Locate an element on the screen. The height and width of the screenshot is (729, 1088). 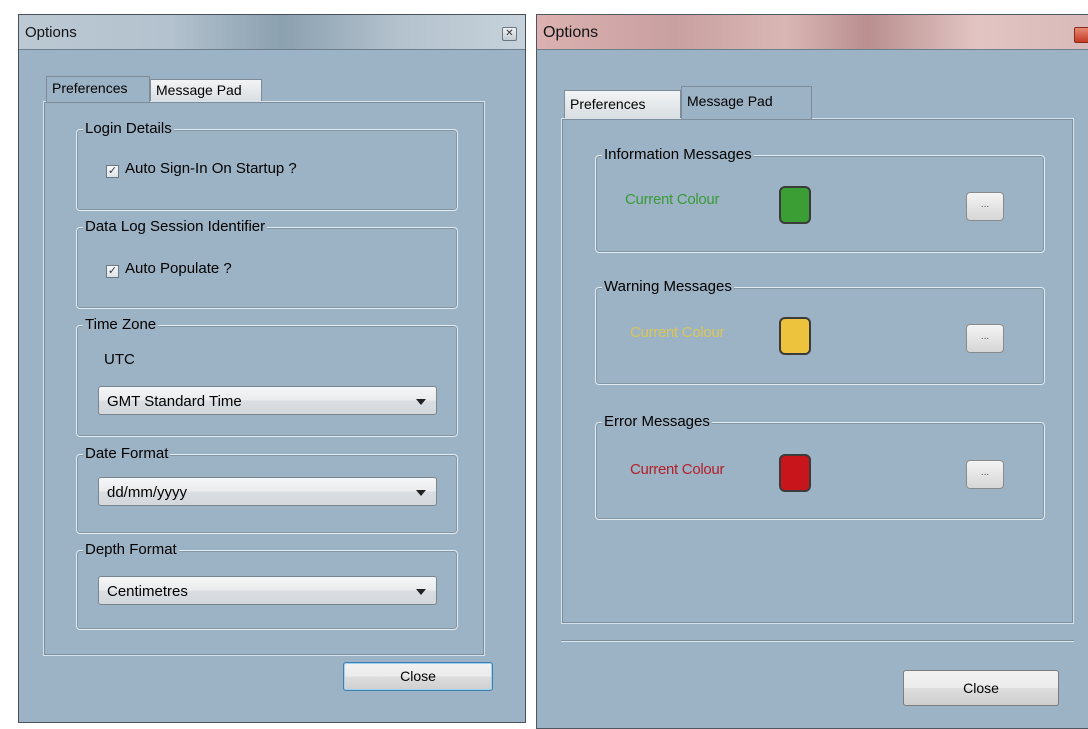
title-bar: Options is located at coordinates (812, 32).